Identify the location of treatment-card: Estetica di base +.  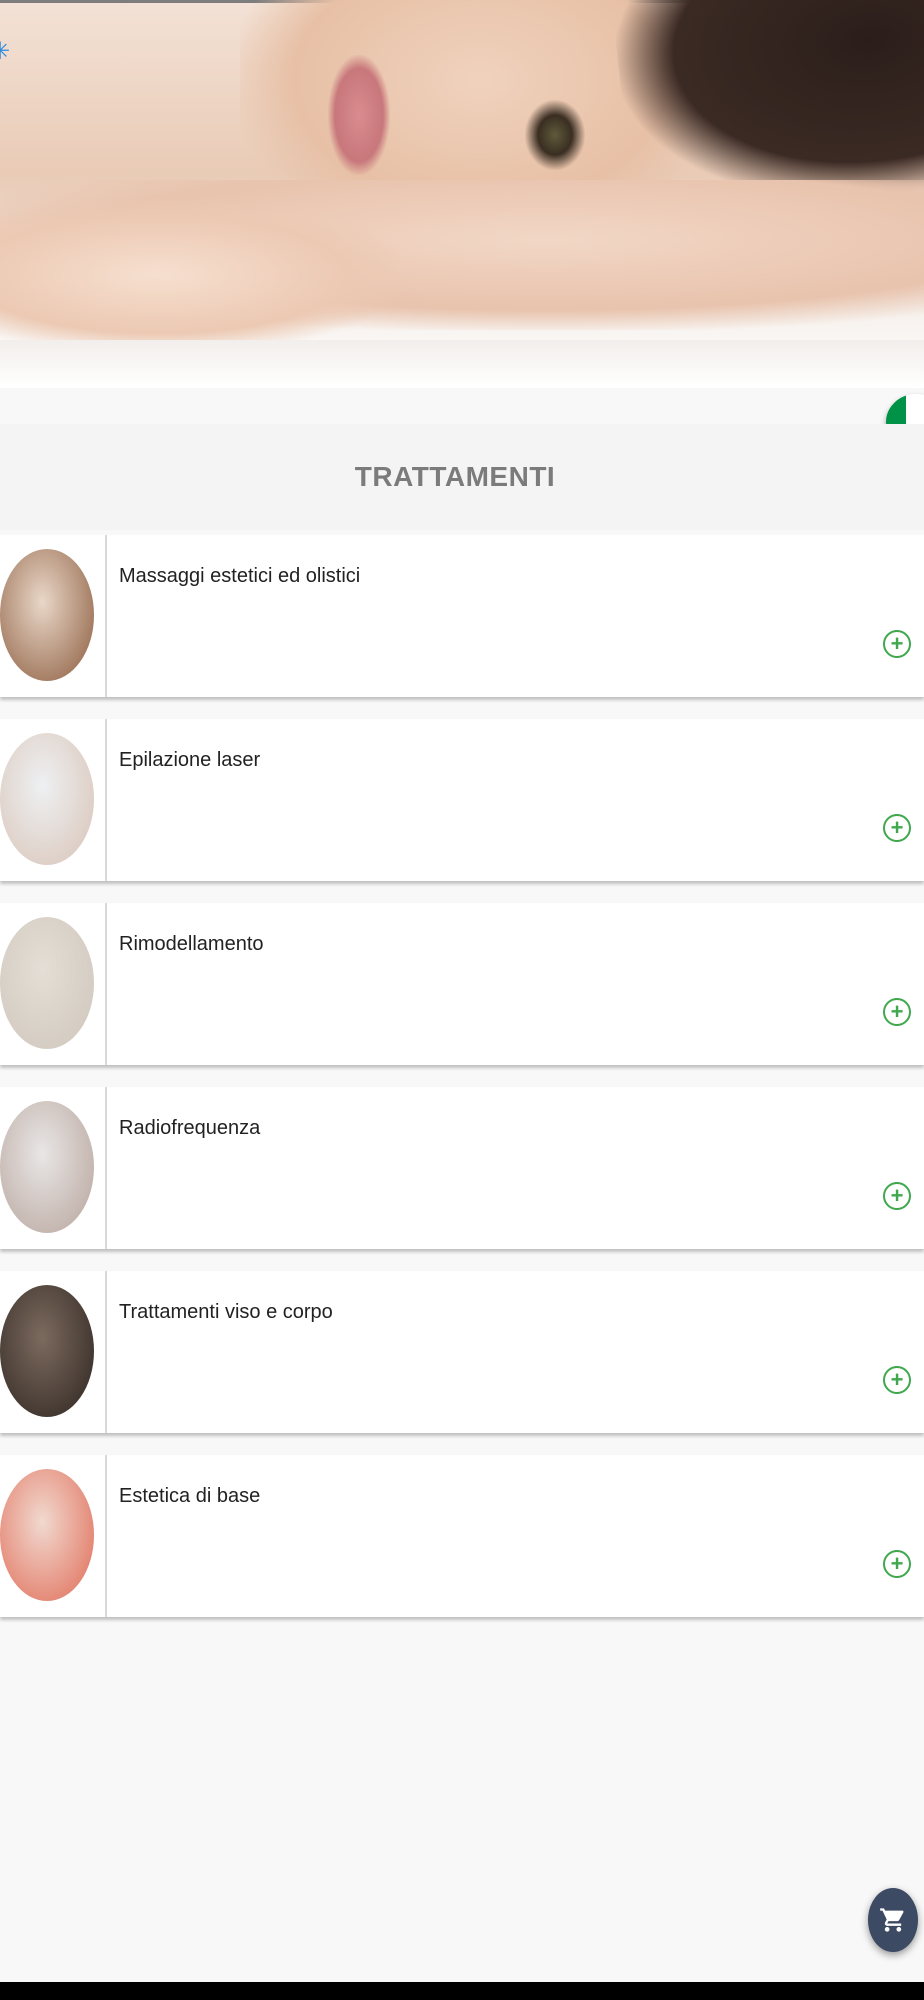
(462, 1536).